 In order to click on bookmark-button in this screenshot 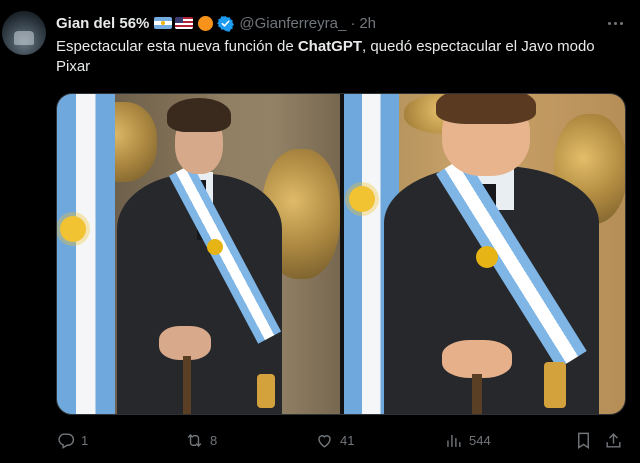, I will do `click(583, 440)`.